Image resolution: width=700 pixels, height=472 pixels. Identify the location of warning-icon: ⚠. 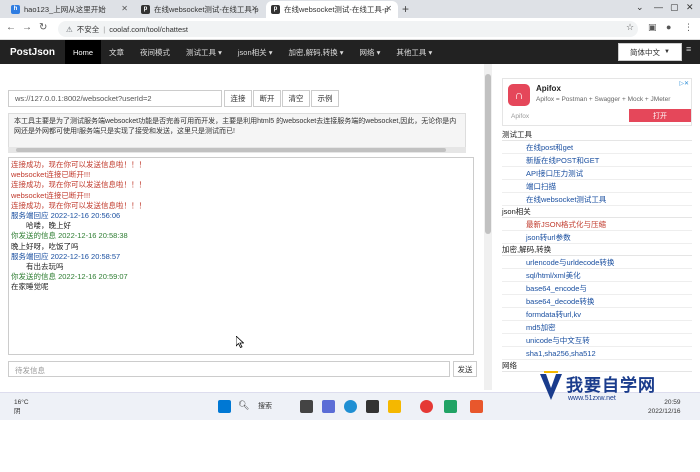
(69, 29).